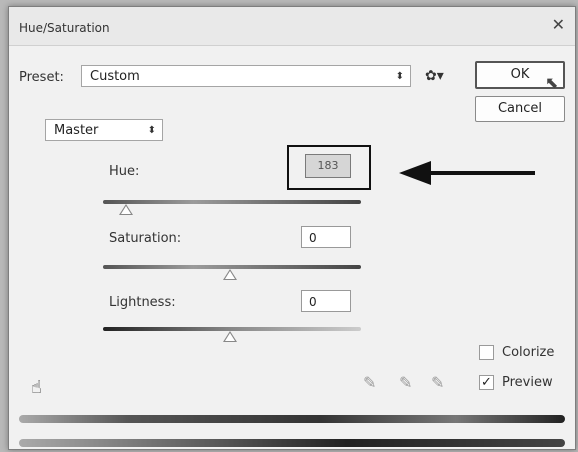  Describe the element at coordinates (552, 82) in the screenshot. I see `mouse-cursor-icon: ⬉` at that location.